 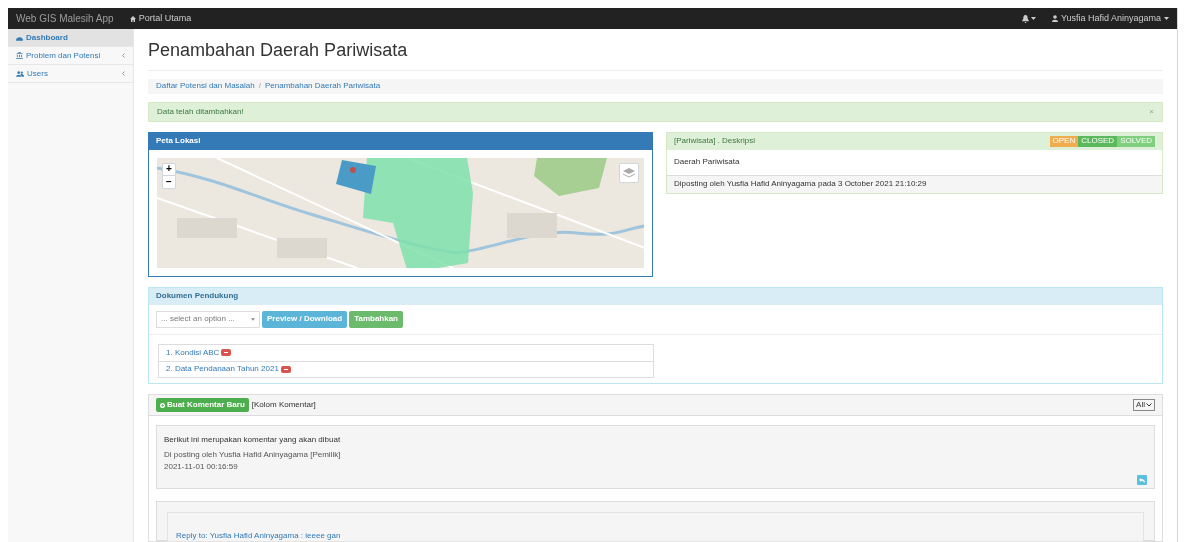 I want to click on sidebar-item: Dashboard, so click(x=70, y=38).